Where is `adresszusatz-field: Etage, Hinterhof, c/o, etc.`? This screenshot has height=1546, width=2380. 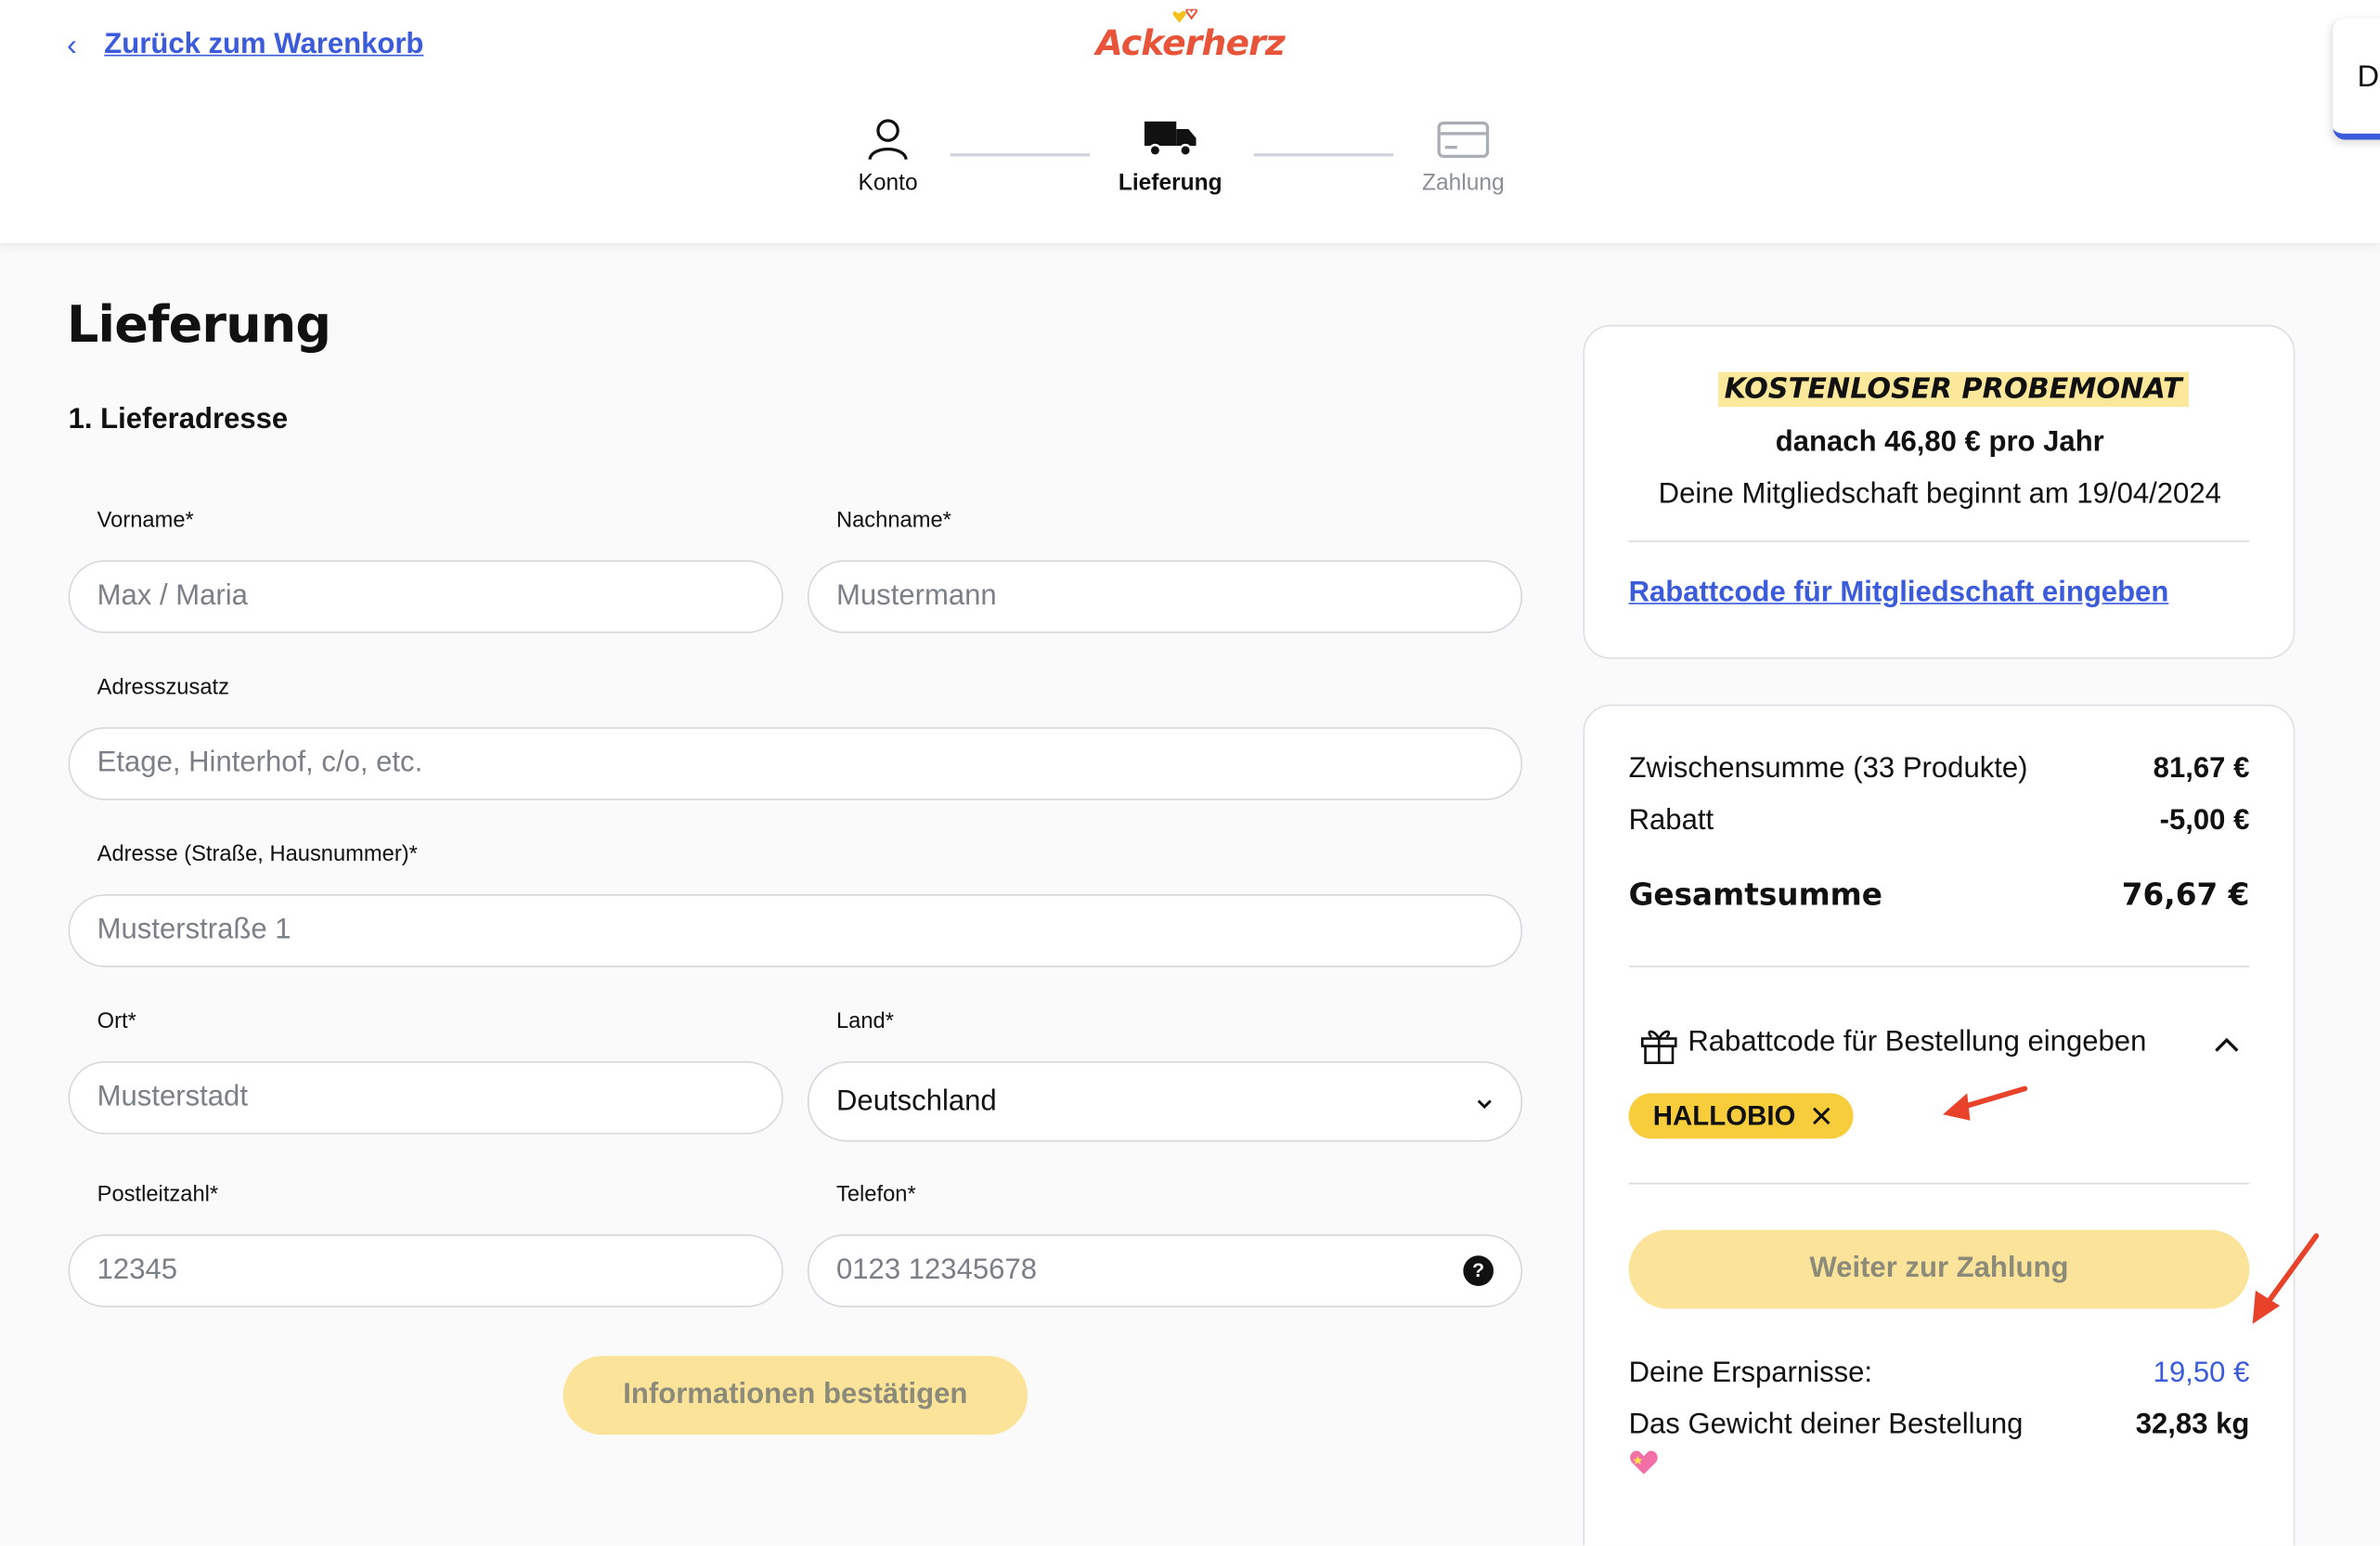 adresszusatz-field: Etage, Hinterhof, c/o, etc. is located at coordinates (795, 763).